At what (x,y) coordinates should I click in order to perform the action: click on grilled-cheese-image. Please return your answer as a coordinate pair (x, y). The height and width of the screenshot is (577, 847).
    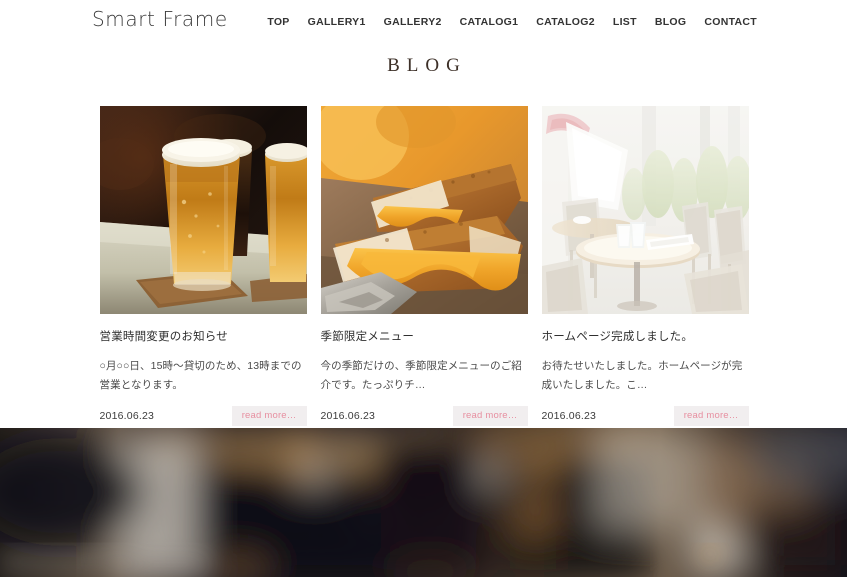
    Looking at the image, I should click on (424, 209).